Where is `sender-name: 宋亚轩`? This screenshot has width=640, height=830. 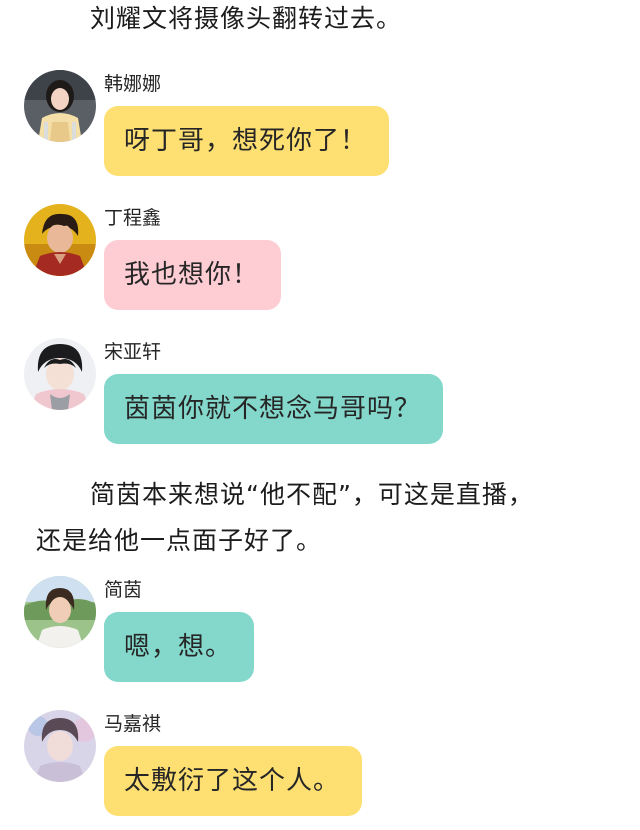
sender-name: 宋亚轩 is located at coordinates (133, 352).